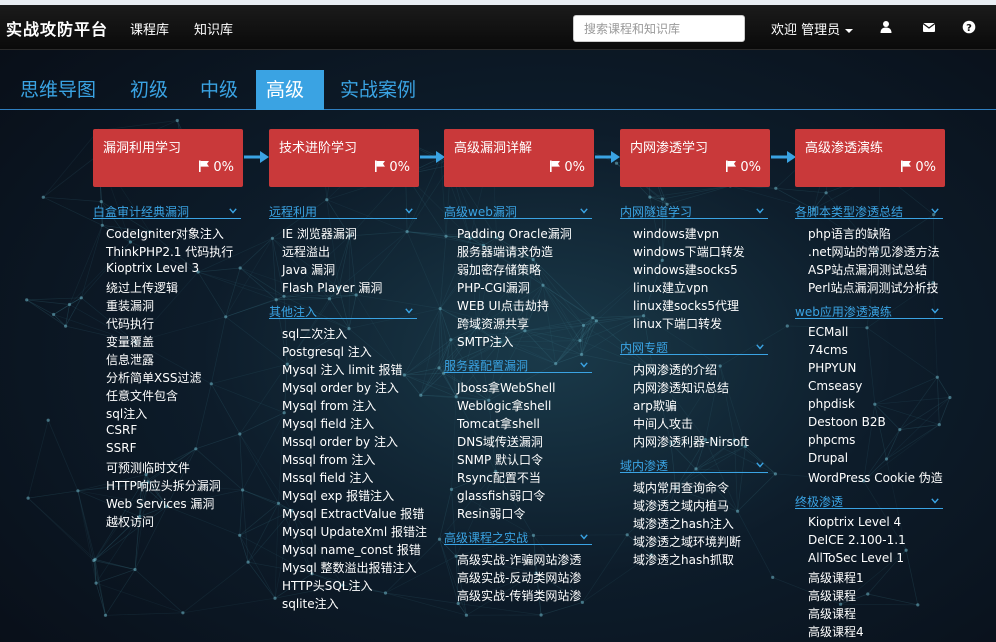 The height and width of the screenshot is (642, 996). I want to click on course-item: sql二次注入, so click(314, 333).